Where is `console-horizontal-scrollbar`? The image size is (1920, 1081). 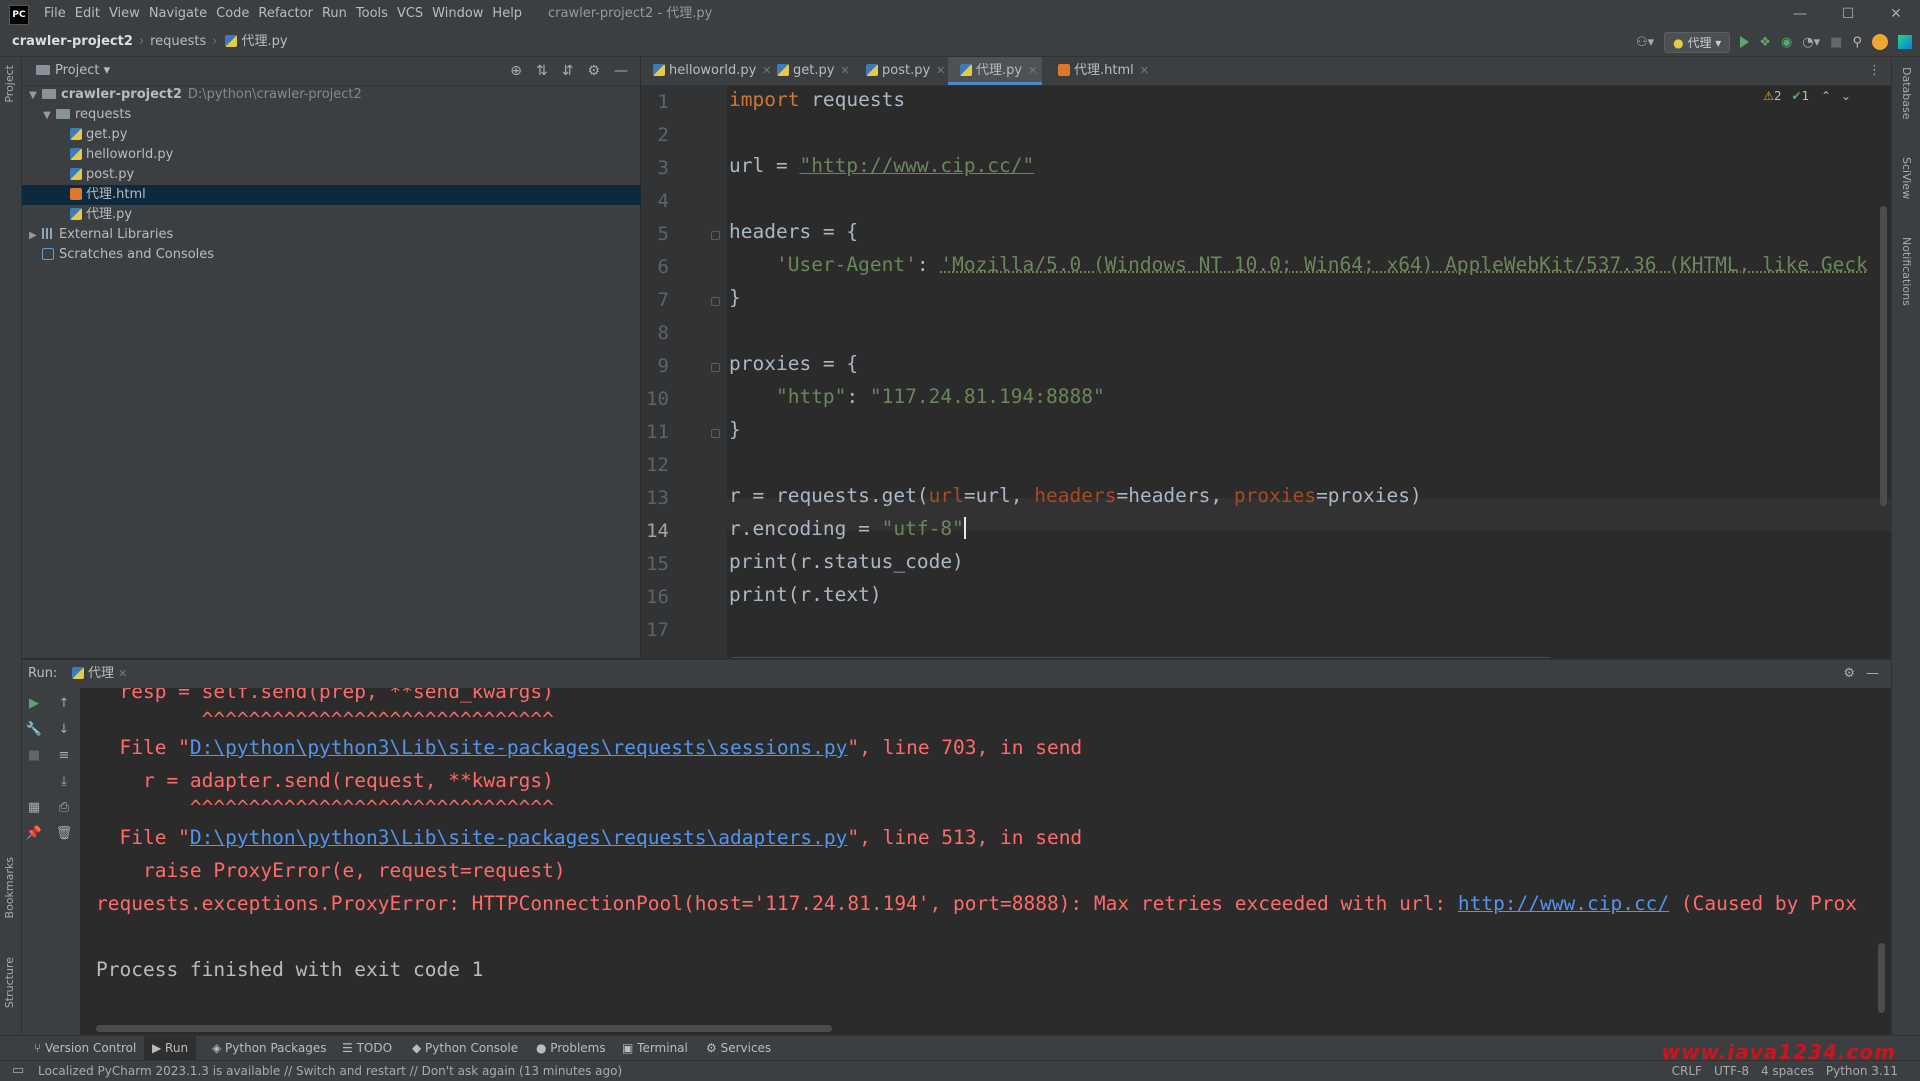
console-horizontal-scrollbar is located at coordinates (464, 1028).